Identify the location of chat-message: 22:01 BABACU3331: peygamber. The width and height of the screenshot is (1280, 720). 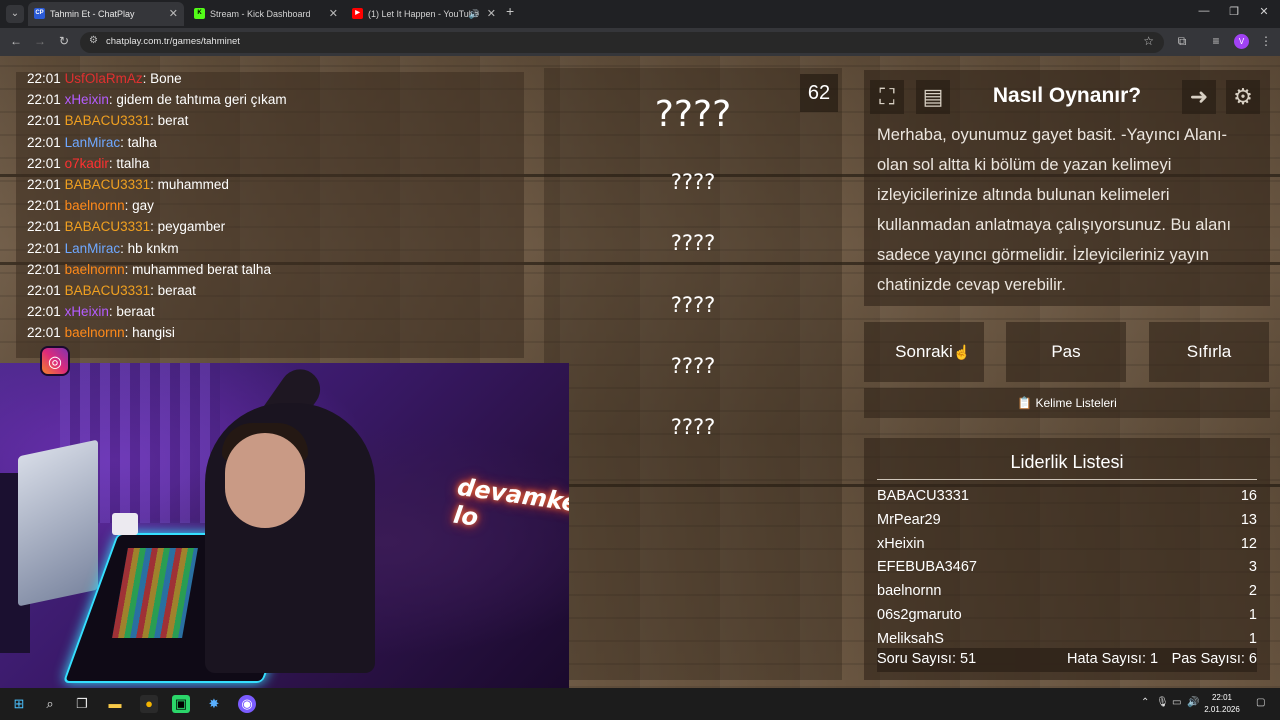
(126, 229).